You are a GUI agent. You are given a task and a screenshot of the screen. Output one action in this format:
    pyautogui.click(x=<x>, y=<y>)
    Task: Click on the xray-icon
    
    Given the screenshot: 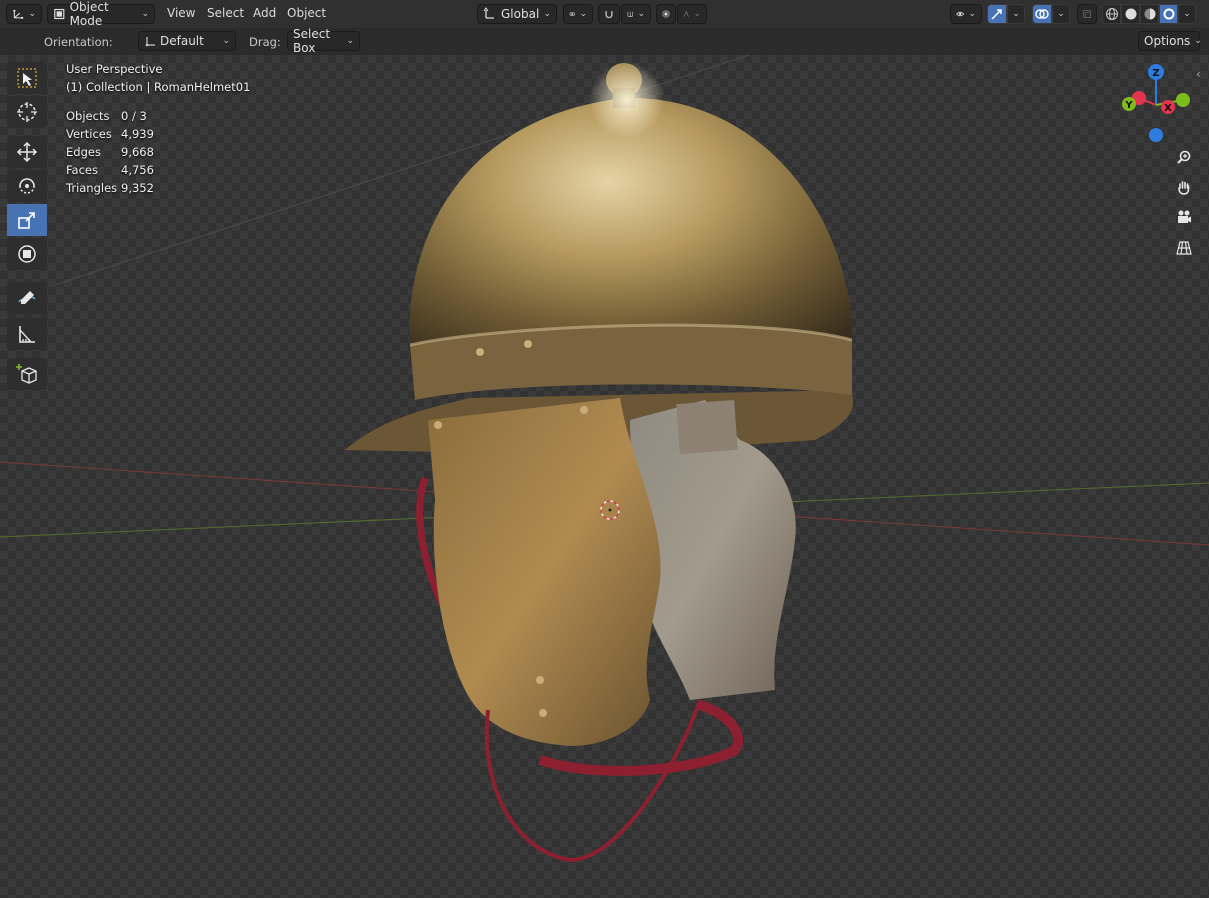 What is the action you would take?
    pyautogui.click(x=1087, y=14)
    